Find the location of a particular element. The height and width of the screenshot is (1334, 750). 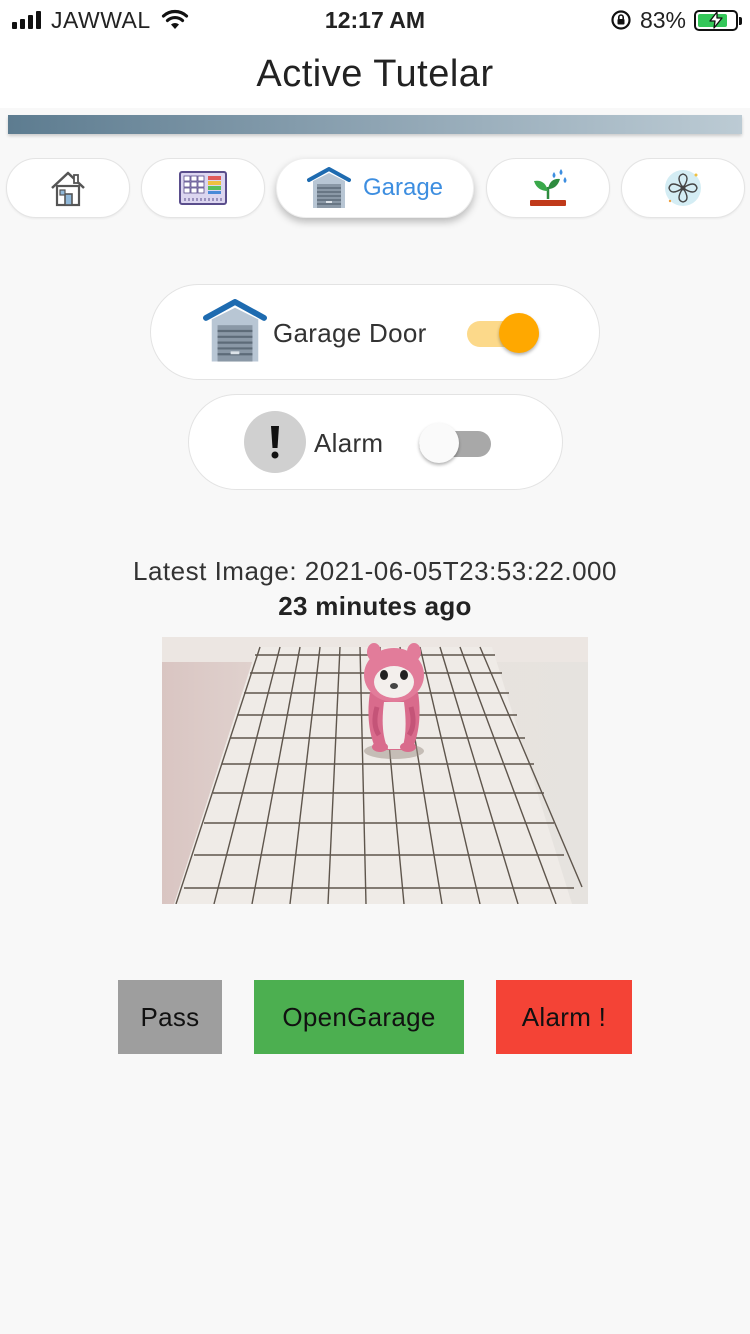

app-title: Active Tutelar is located at coordinates (375, 74).